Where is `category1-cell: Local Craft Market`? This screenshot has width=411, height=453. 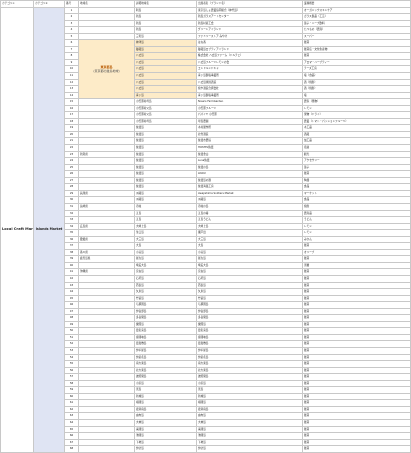
category1-cell: Local Craft Market is located at coordinates (17, 229).